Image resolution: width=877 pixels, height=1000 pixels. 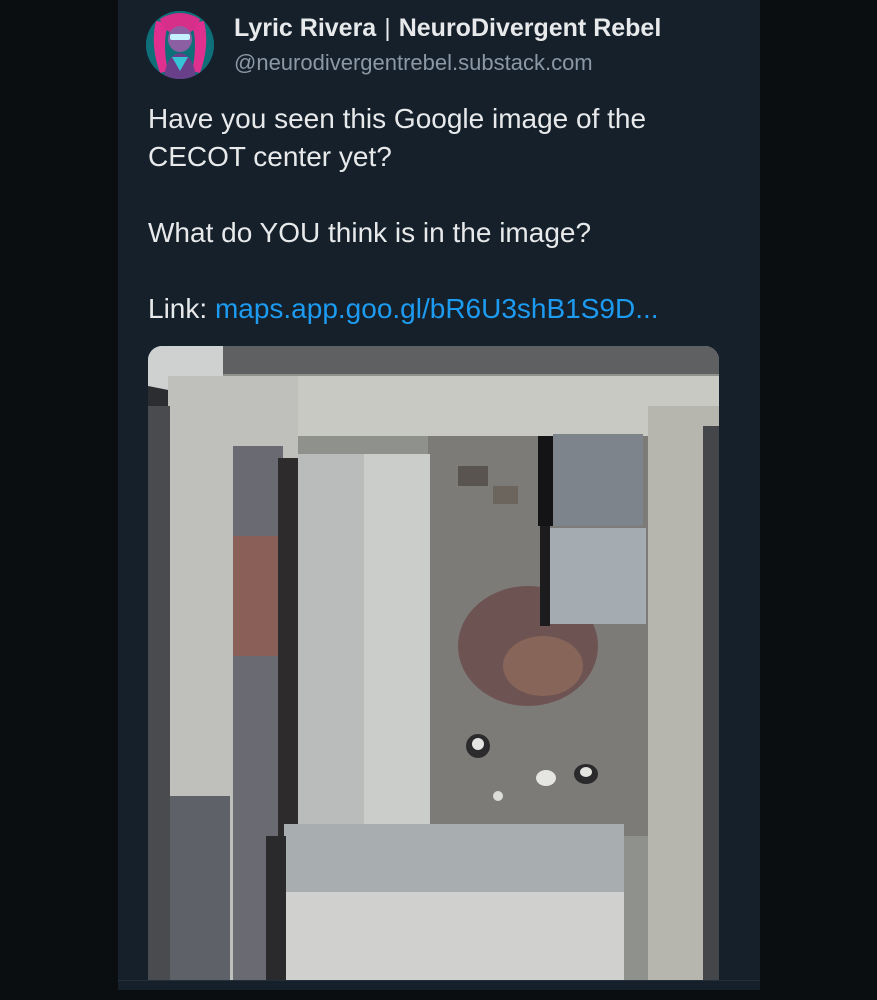 I want to click on author-handle: @neurodivergentrebel.substack.com, so click(x=413, y=63).